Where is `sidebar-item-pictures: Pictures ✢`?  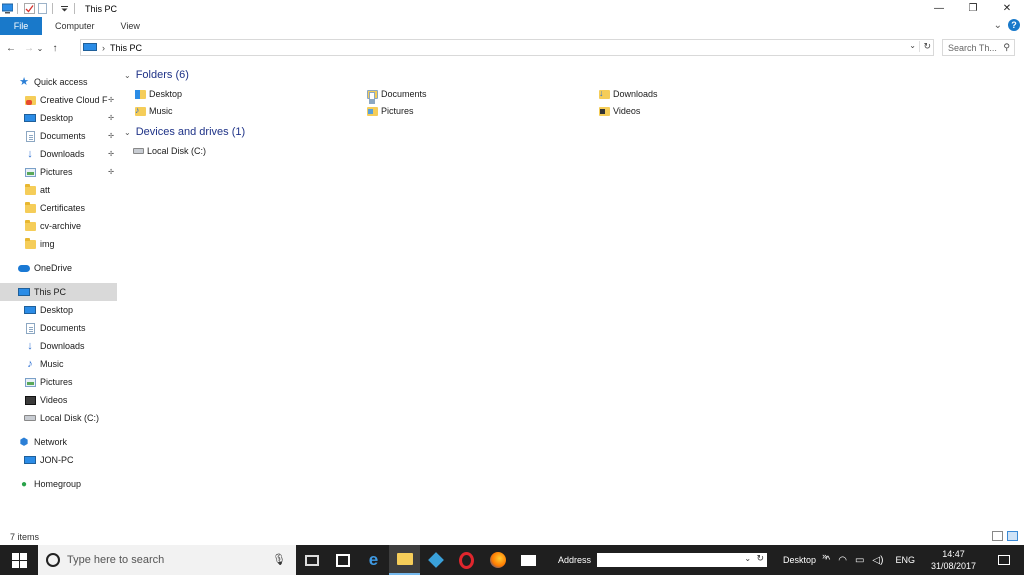 sidebar-item-pictures: Pictures ✢ is located at coordinates (58, 172).